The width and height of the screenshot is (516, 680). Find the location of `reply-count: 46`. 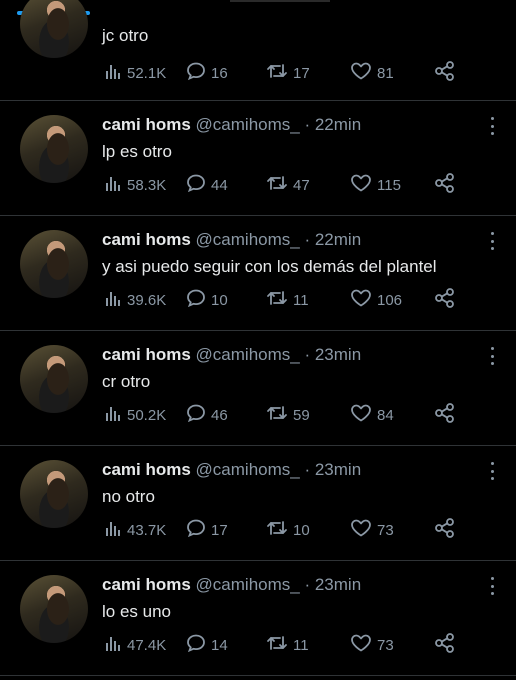

reply-count: 46 is located at coordinates (219, 415).